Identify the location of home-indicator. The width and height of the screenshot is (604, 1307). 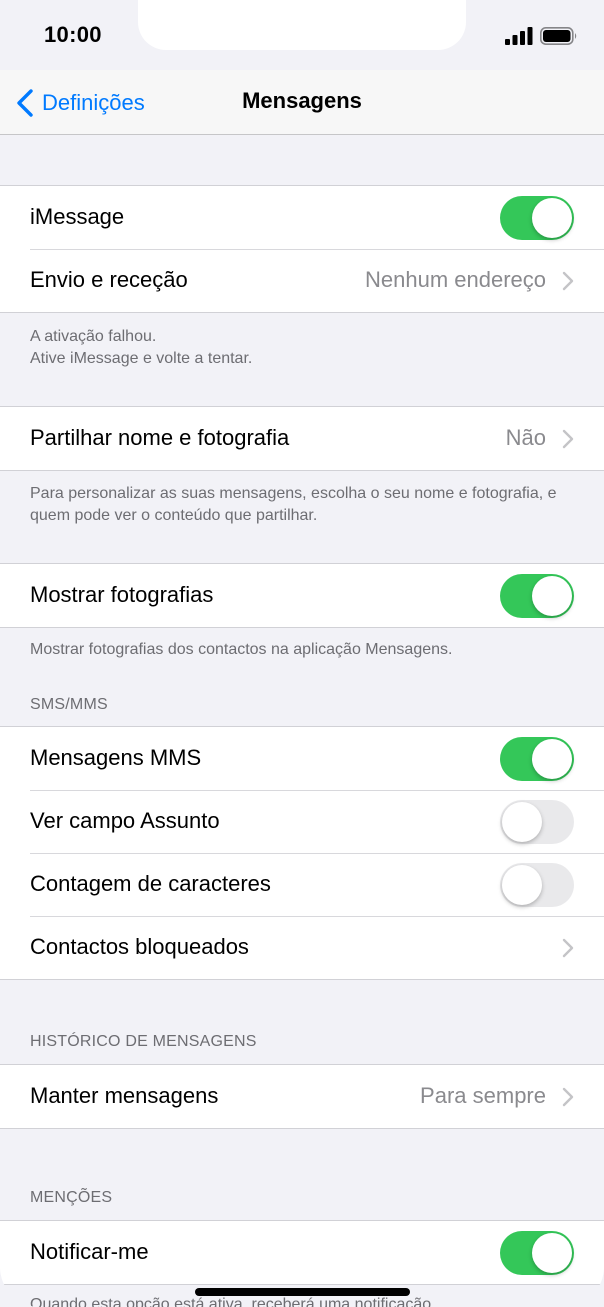
(302, 1292).